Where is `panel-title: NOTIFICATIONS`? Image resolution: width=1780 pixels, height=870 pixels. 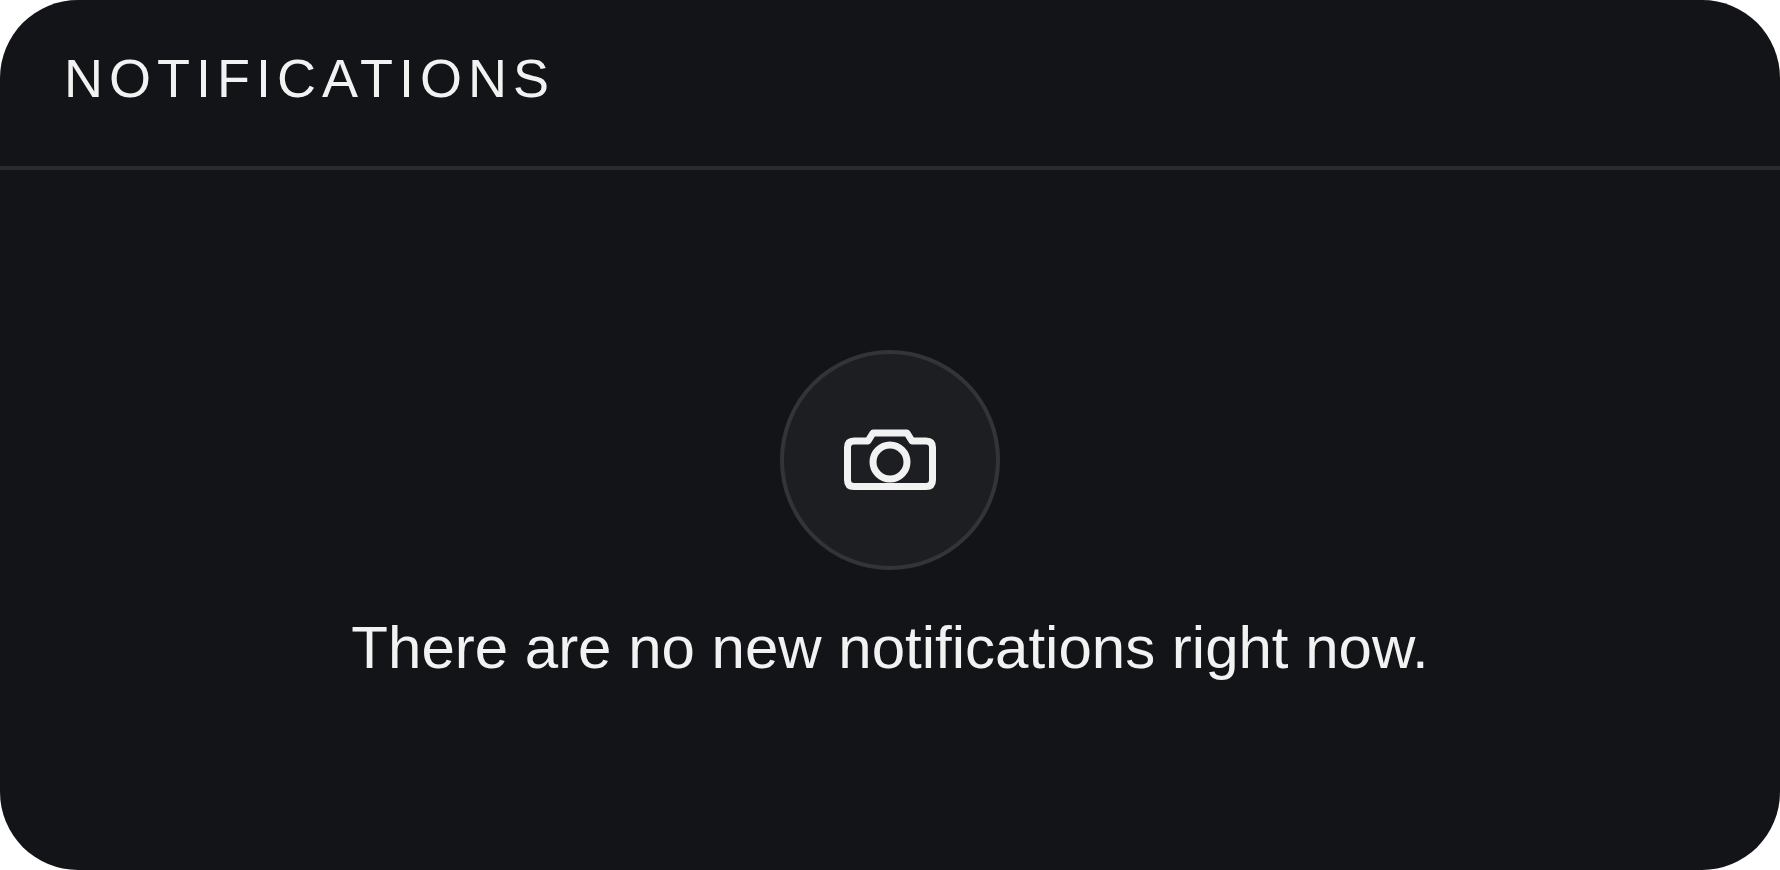
panel-title: NOTIFICATIONS is located at coordinates (309, 78).